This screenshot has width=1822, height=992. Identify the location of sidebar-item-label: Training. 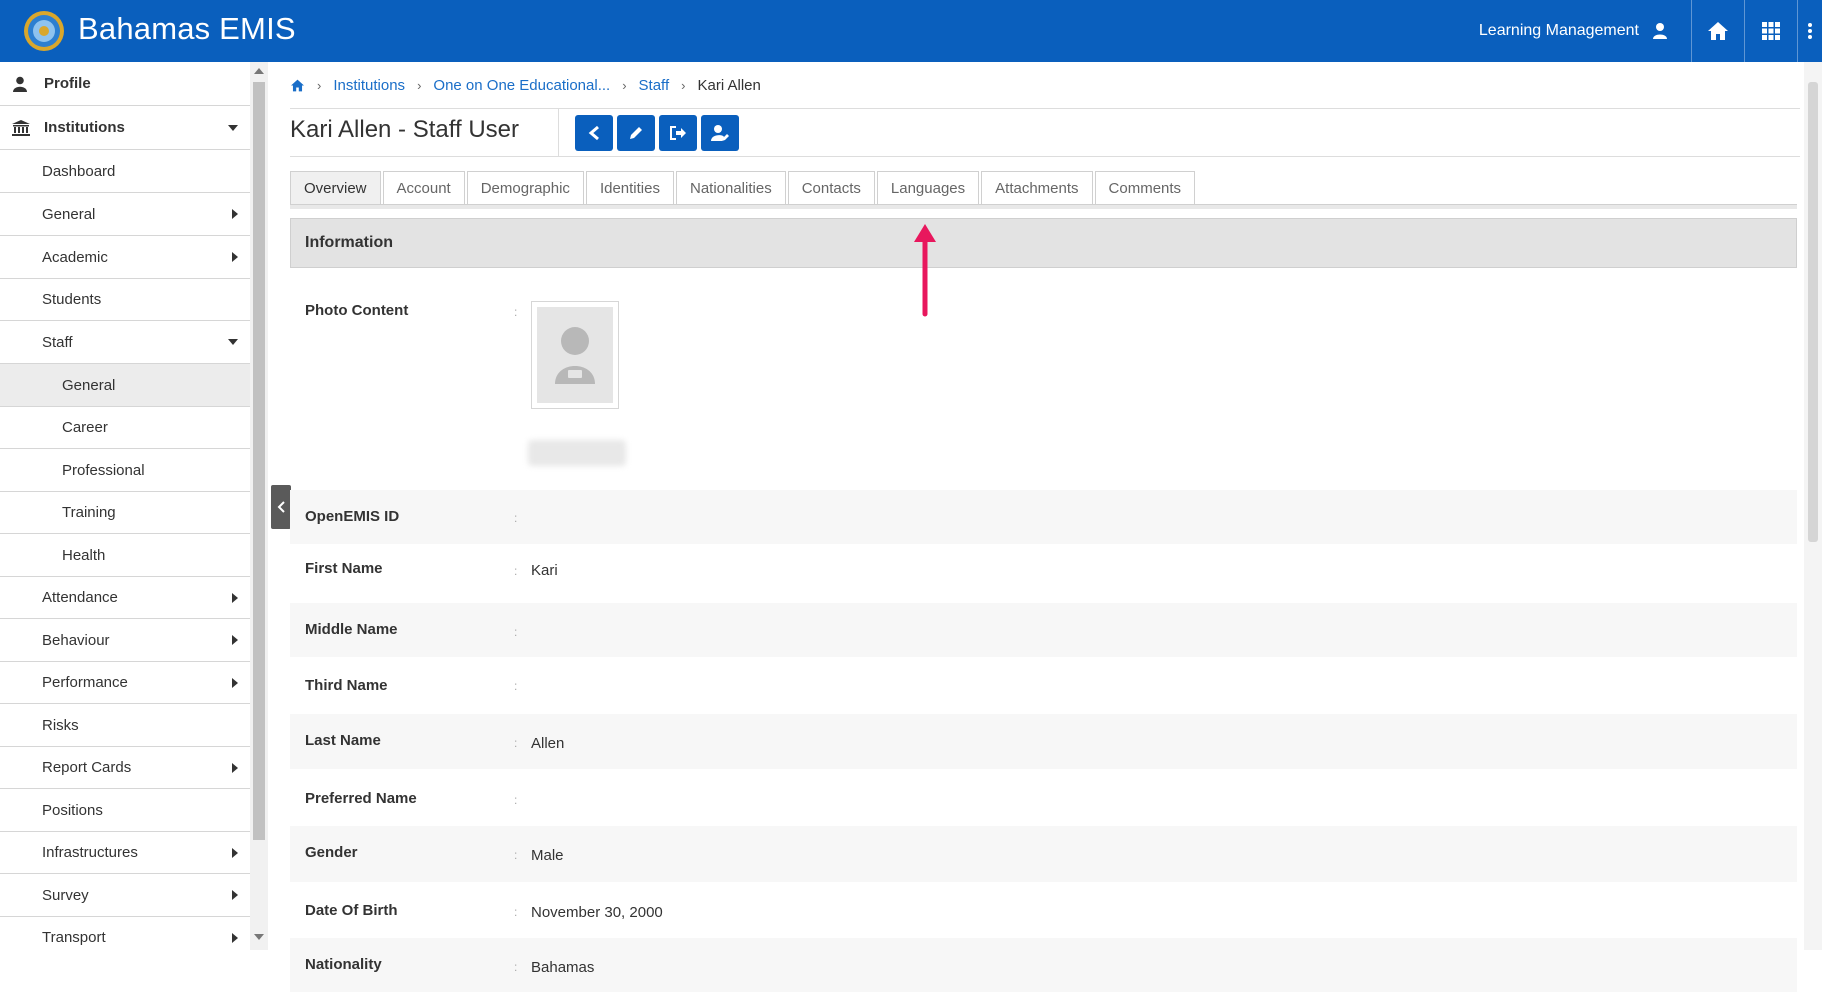
(89, 512).